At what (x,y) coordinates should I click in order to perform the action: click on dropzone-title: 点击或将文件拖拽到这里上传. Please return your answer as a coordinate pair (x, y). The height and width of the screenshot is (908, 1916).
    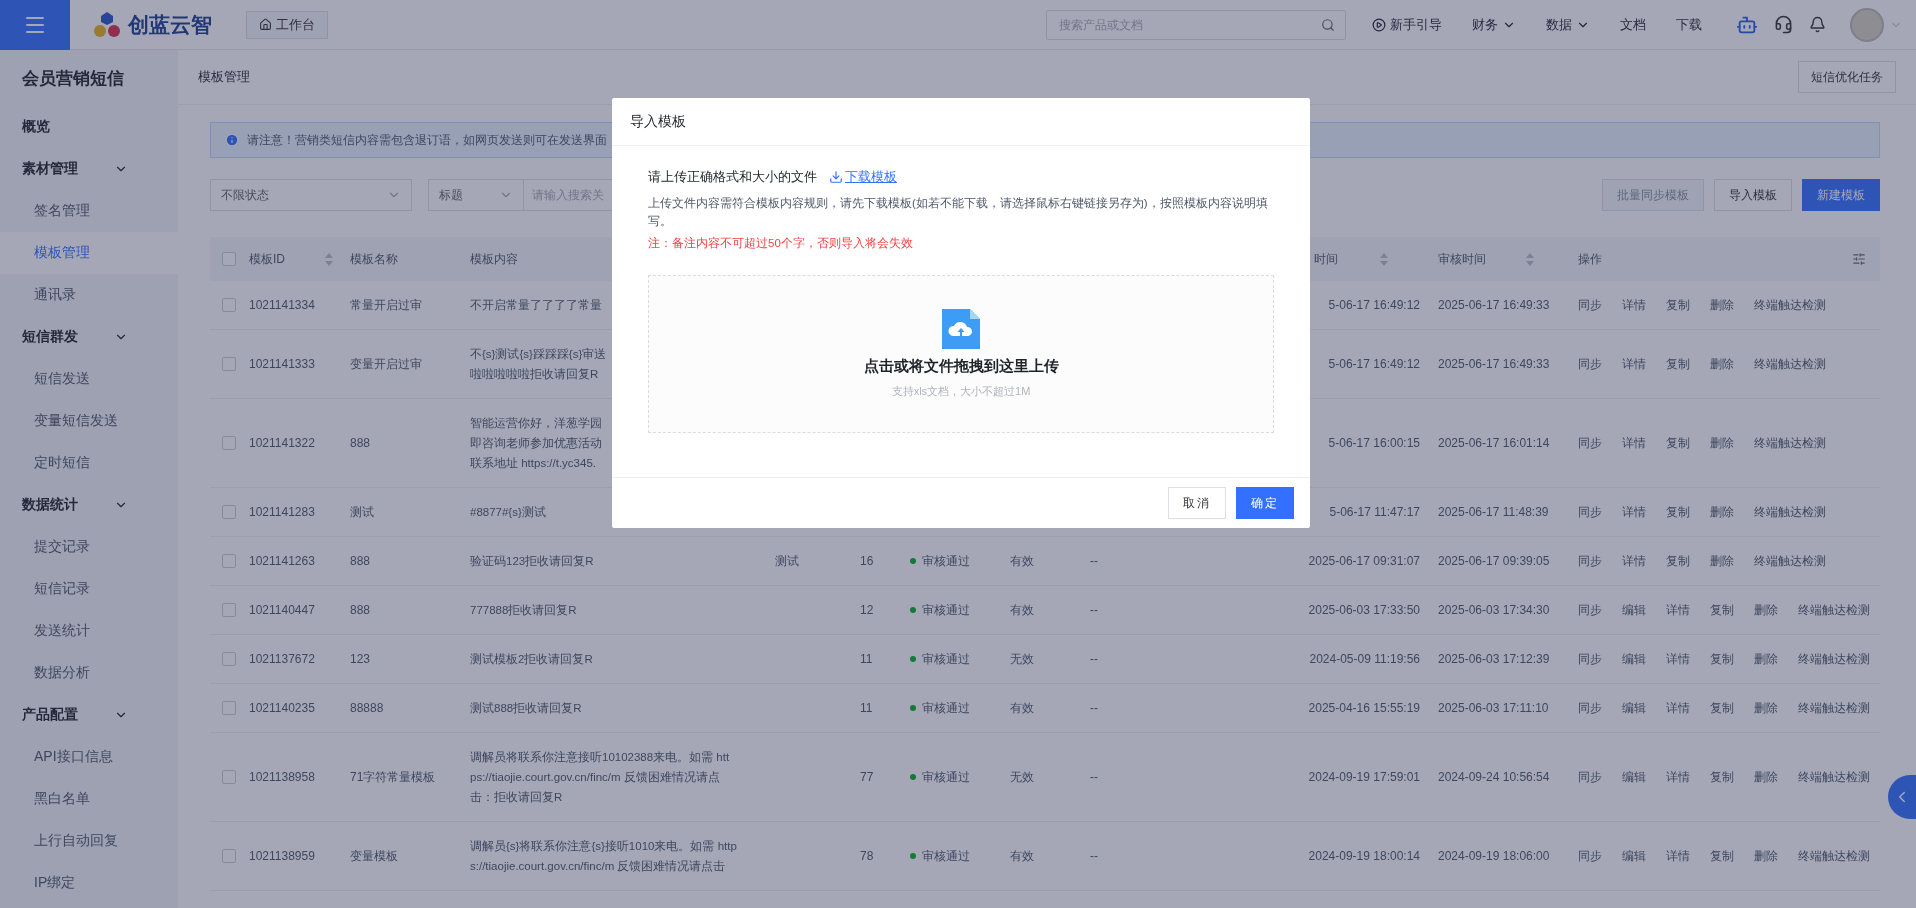
    Looking at the image, I should click on (961, 366).